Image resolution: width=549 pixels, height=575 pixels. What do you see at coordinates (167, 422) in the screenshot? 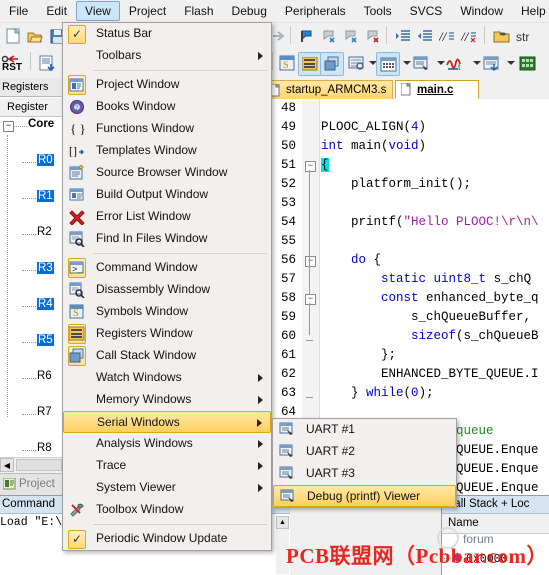
I see `view-menu-item-serial-windows: Serial Windows` at bounding box center [167, 422].